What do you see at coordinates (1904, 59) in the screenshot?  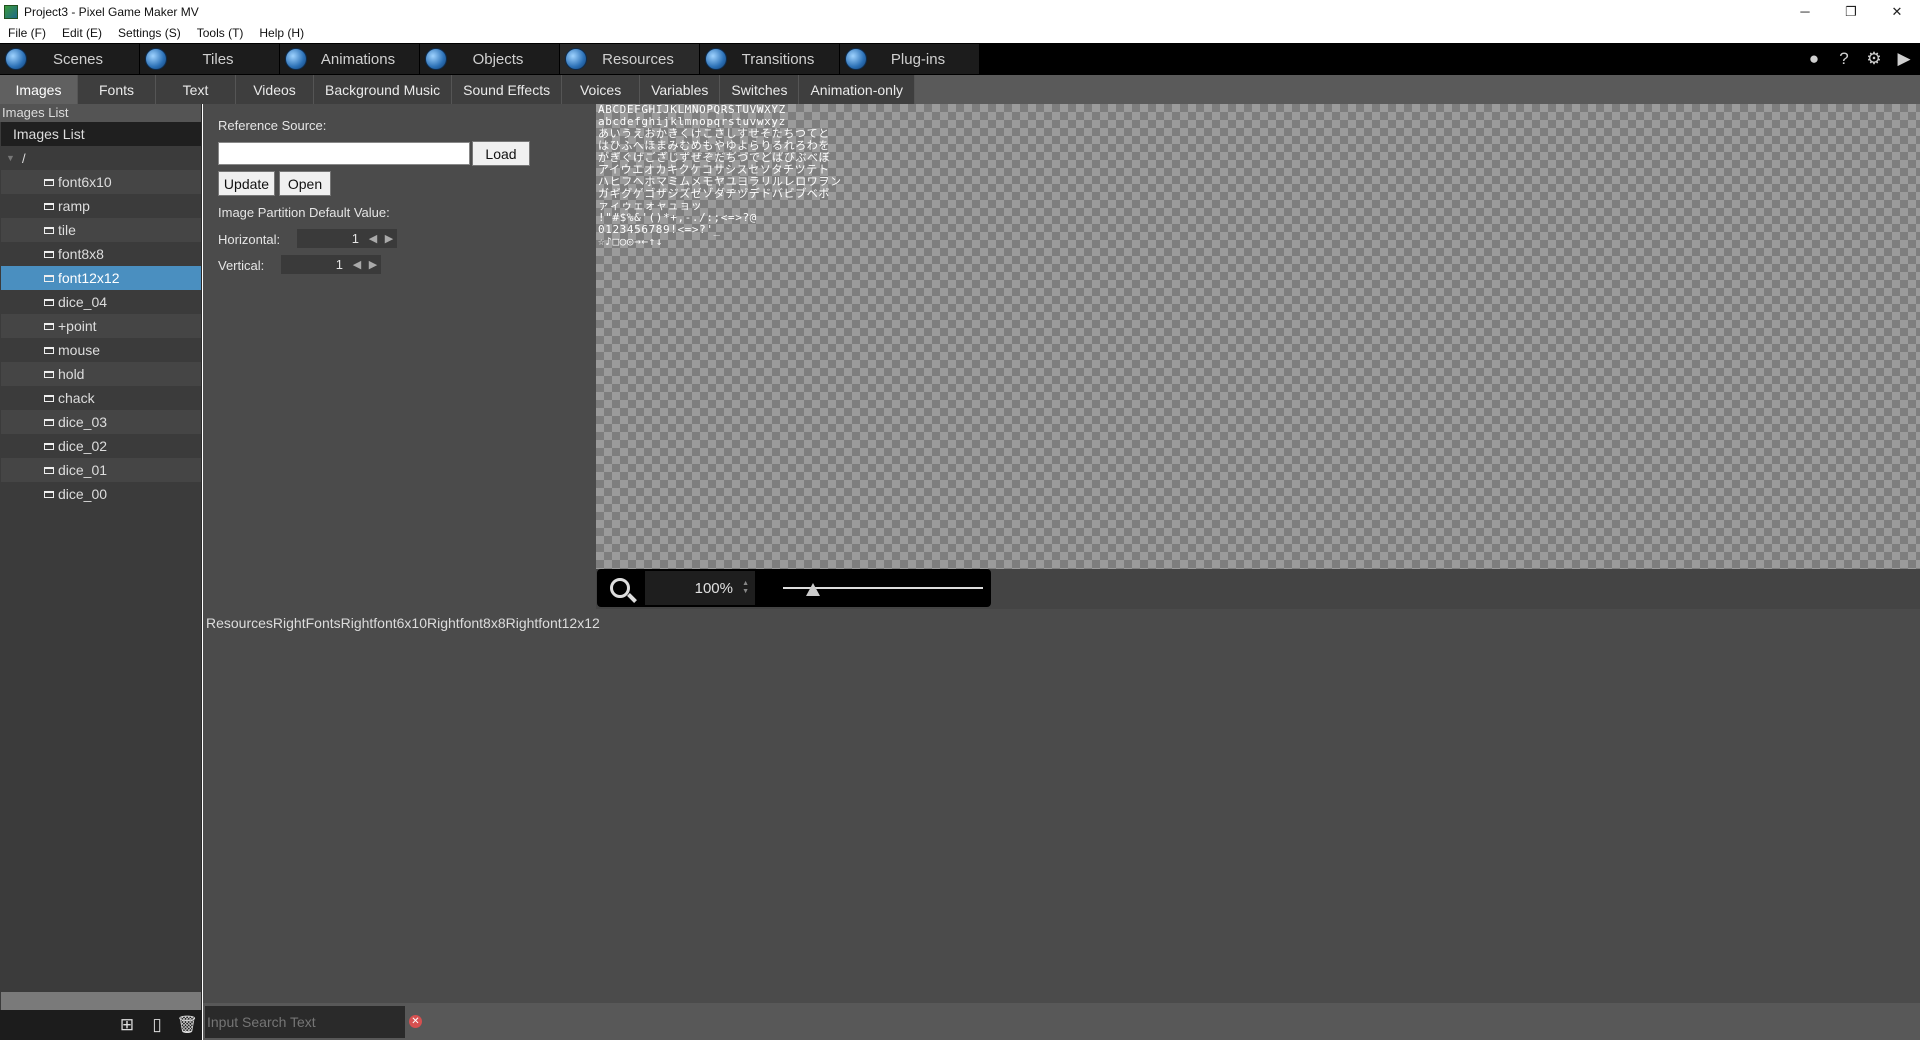 I see `play-icon: ▶` at bounding box center [1904, 59].